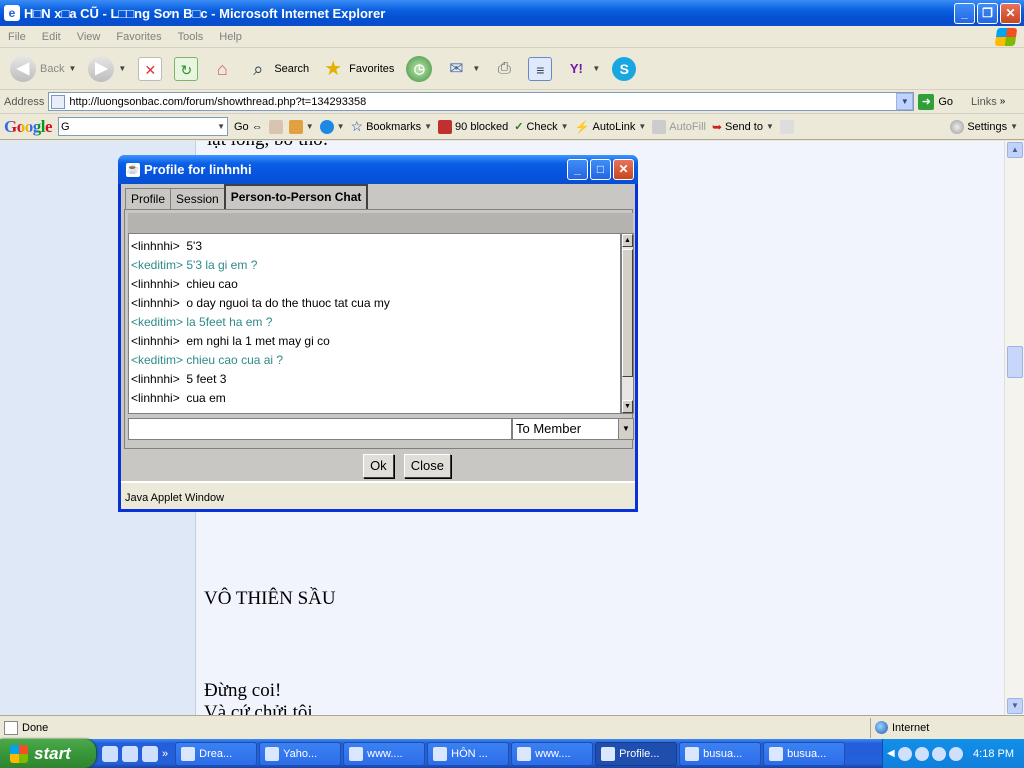 This screenshot has height=768, width=1024. I want to click on recipient-select: To Member ▼, so click(573, 429).